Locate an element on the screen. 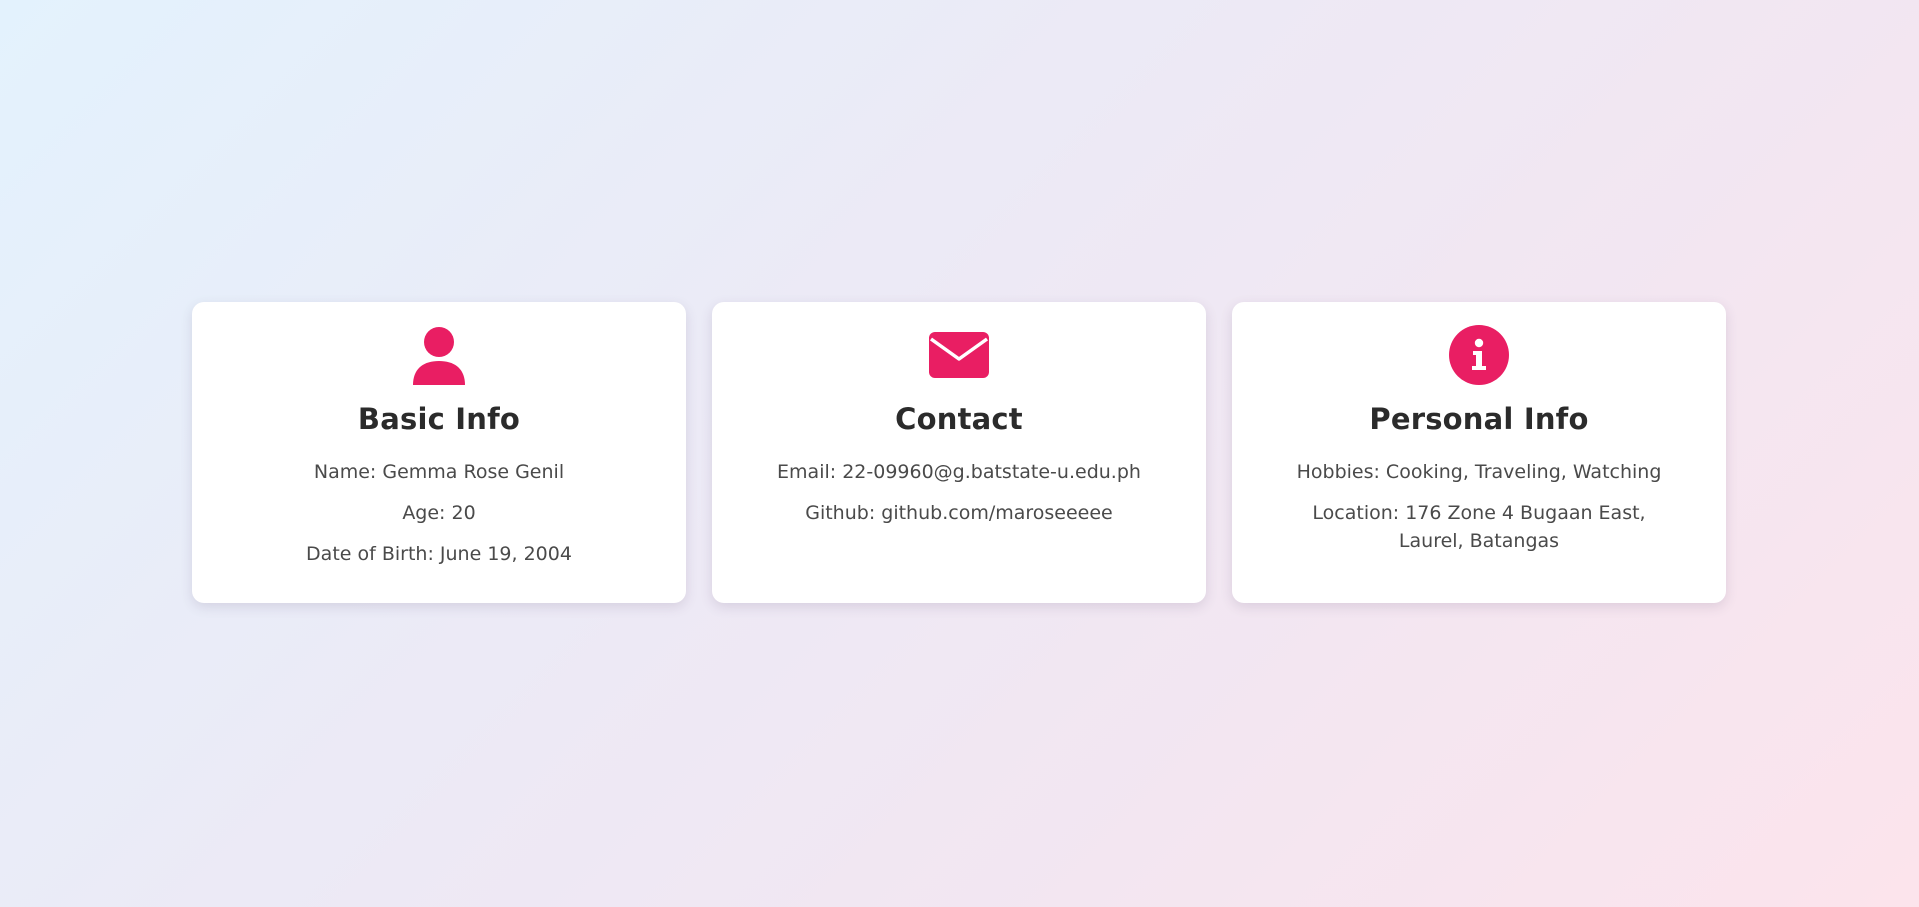 The height and width of the screenshot is (907, 1919). github-text: Github: github.com/maroseeeee is located at coordinates (959, 513).